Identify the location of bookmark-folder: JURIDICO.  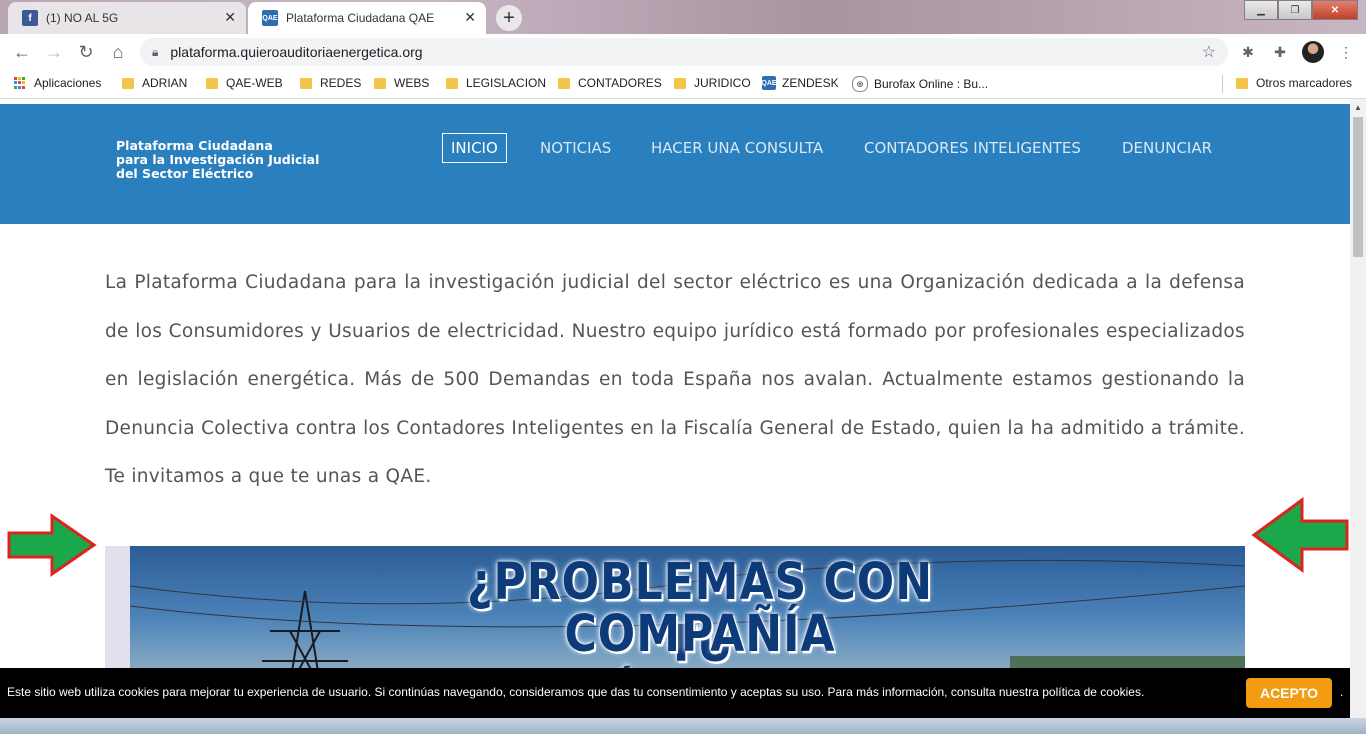
(712, 83).